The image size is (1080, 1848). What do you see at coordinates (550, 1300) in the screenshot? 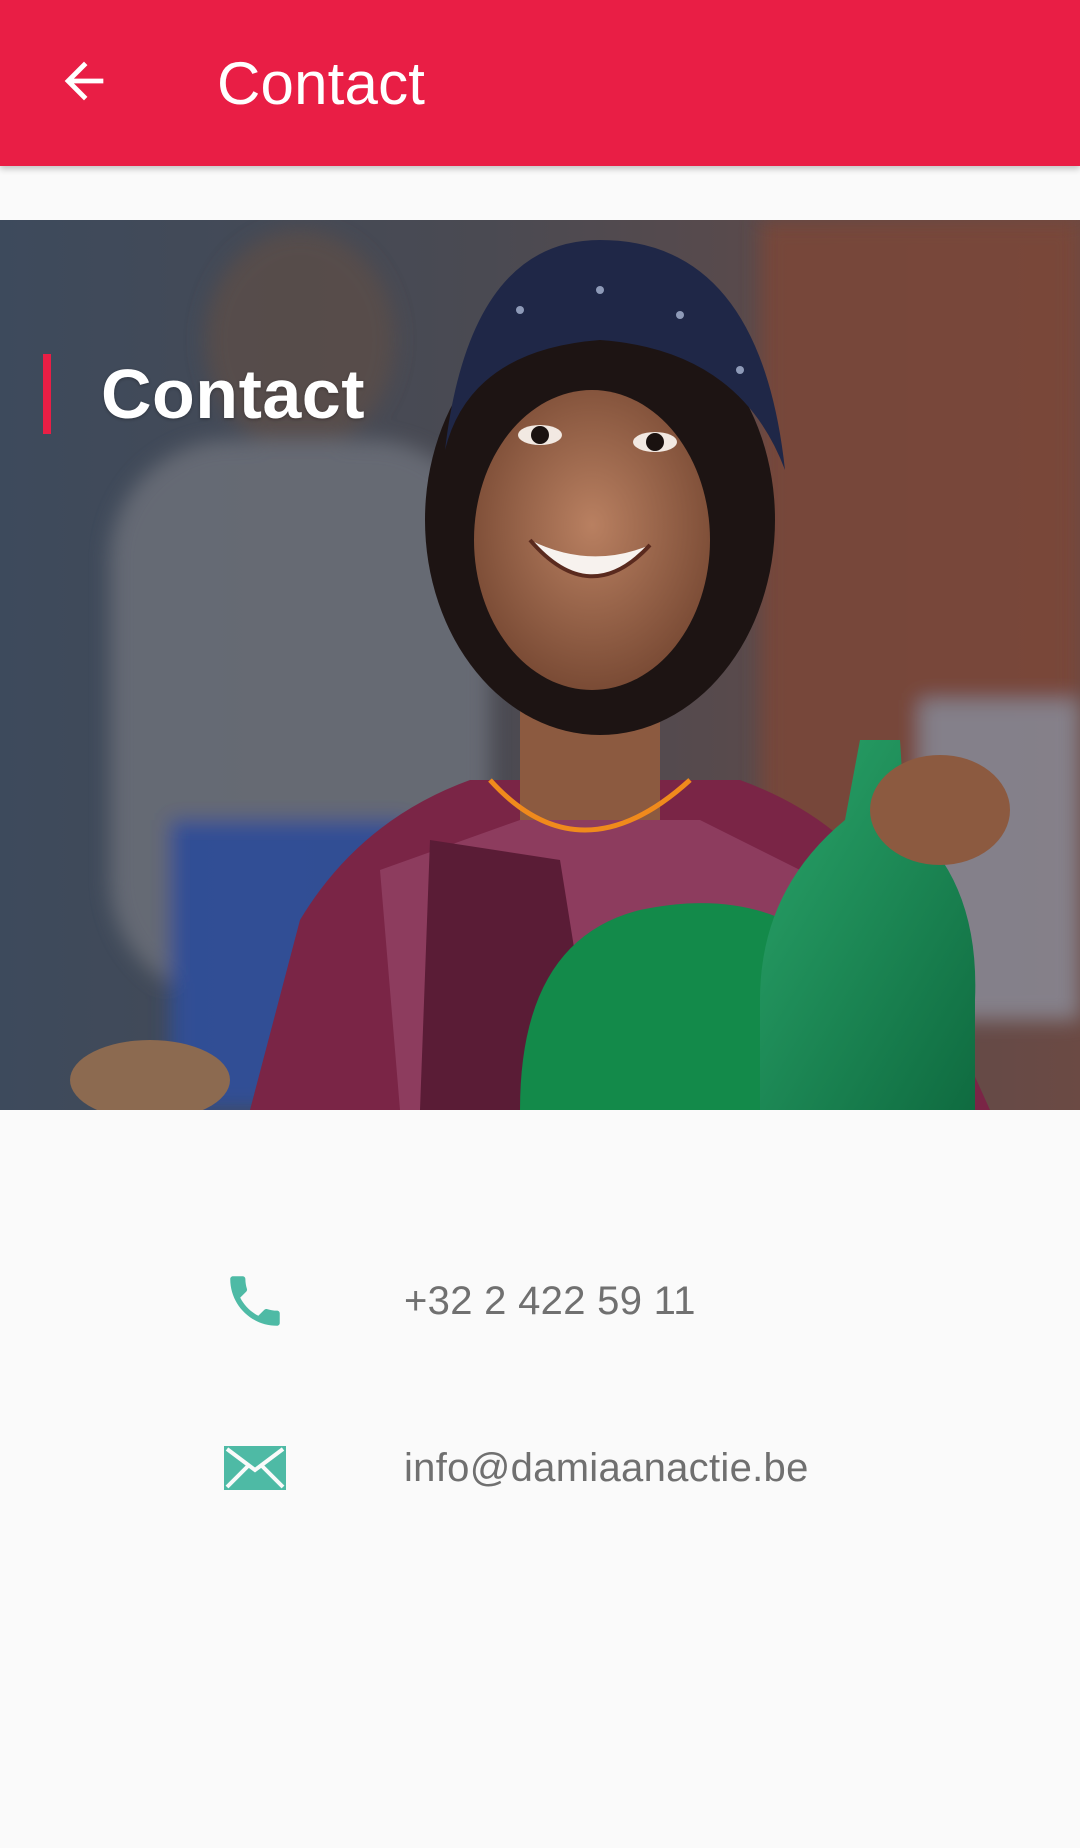
I see `phone-number: +32 2 422 59 11` at bounding box center [550, 1300].